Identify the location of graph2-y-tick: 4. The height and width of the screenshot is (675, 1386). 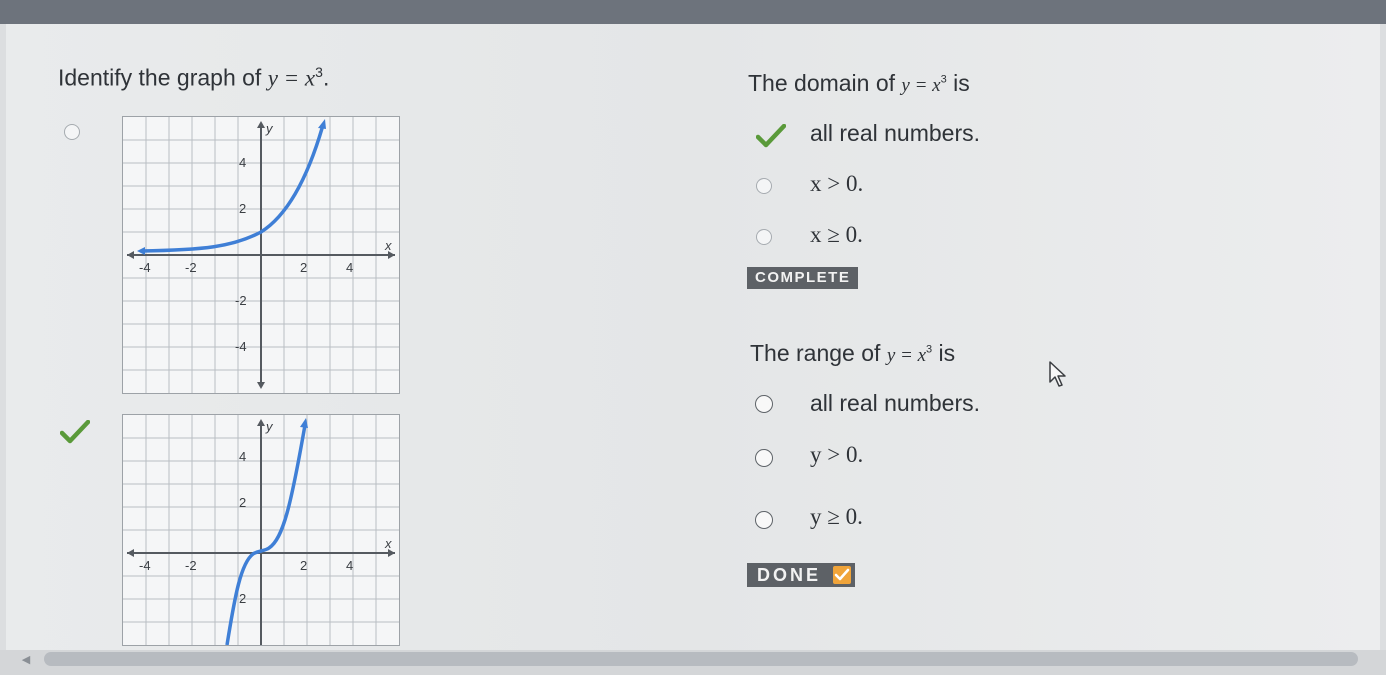
(242, 456).